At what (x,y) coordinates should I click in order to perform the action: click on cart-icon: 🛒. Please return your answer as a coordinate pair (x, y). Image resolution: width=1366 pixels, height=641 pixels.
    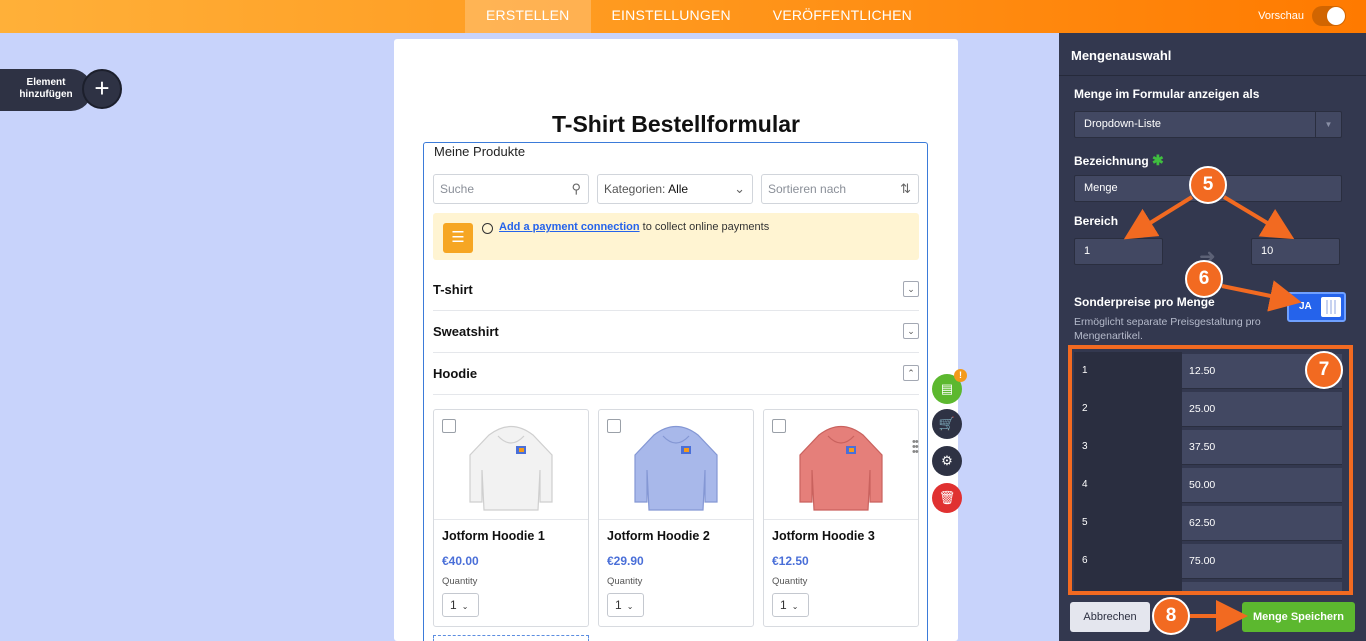
    Looking at the image, I should click on (947, 423).